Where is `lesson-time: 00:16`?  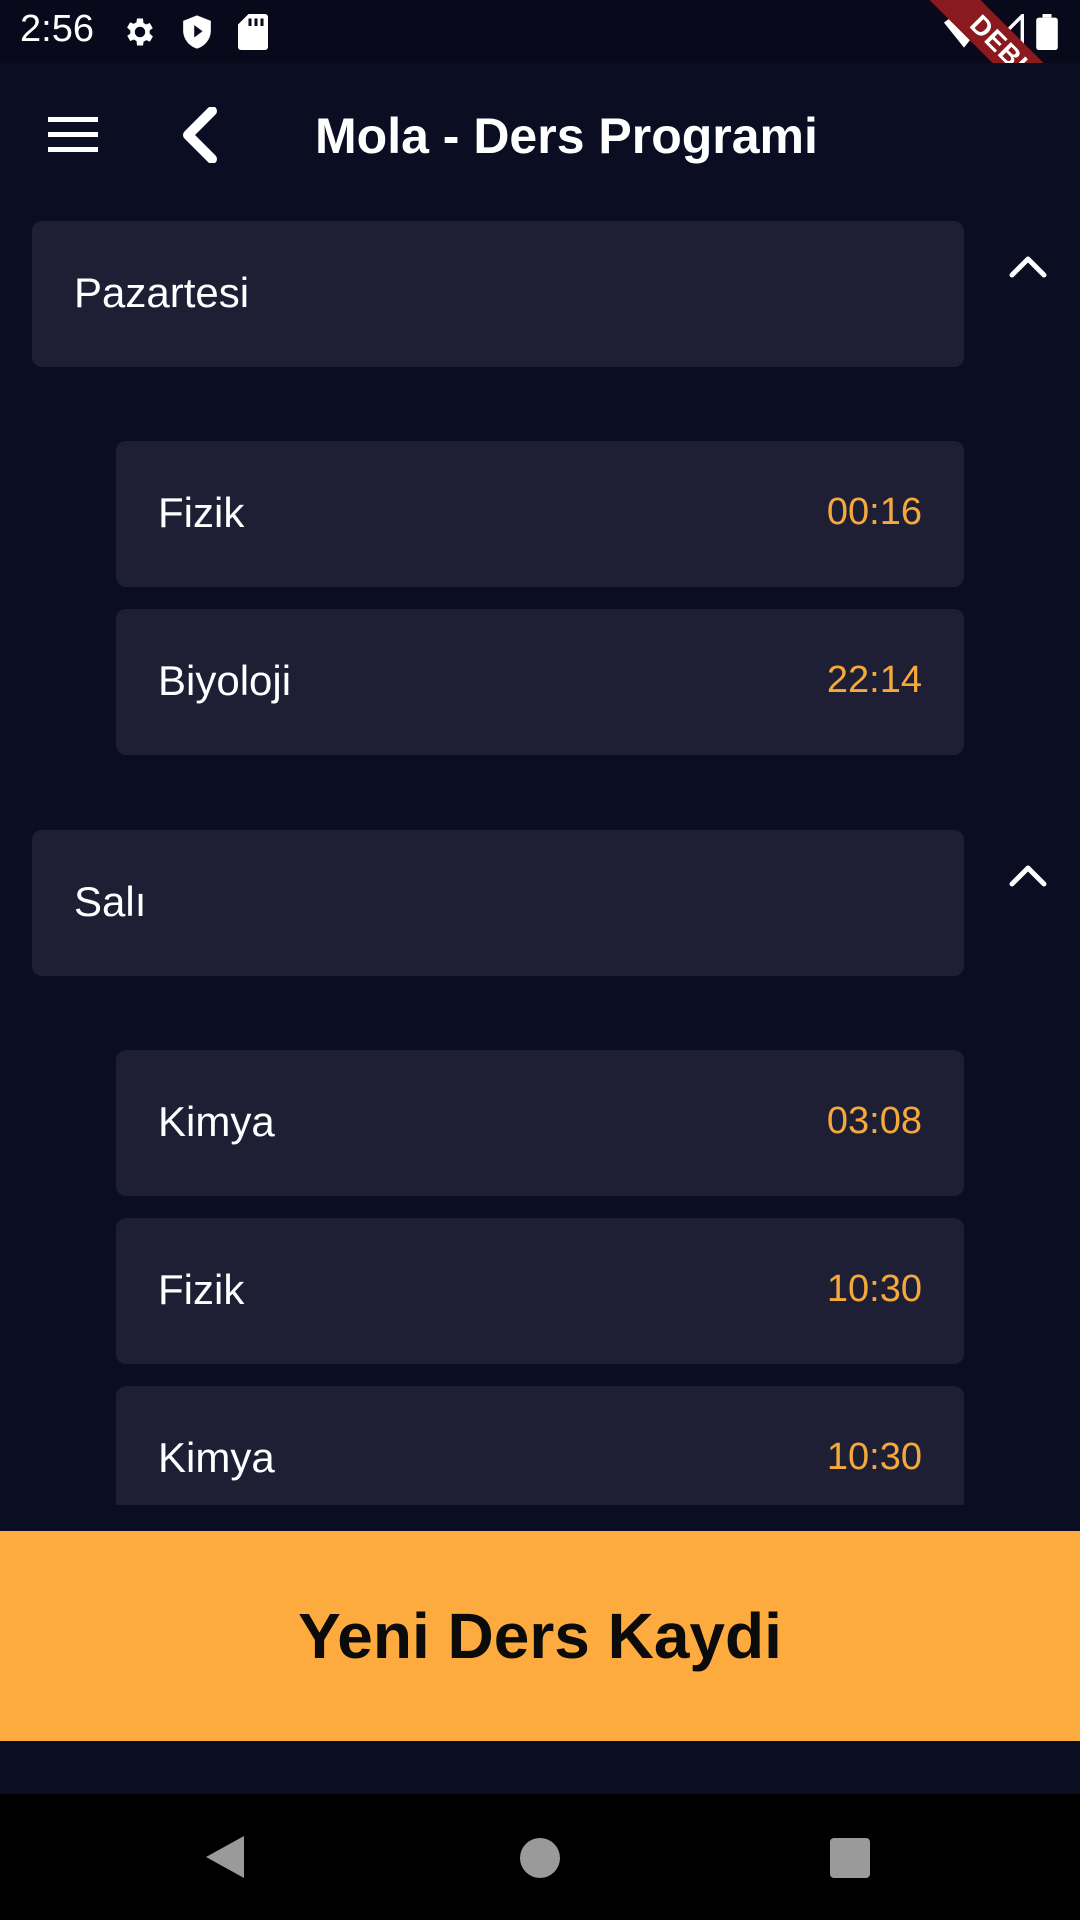
lesson-time: 00:16 is located at coordinates (874, 512).